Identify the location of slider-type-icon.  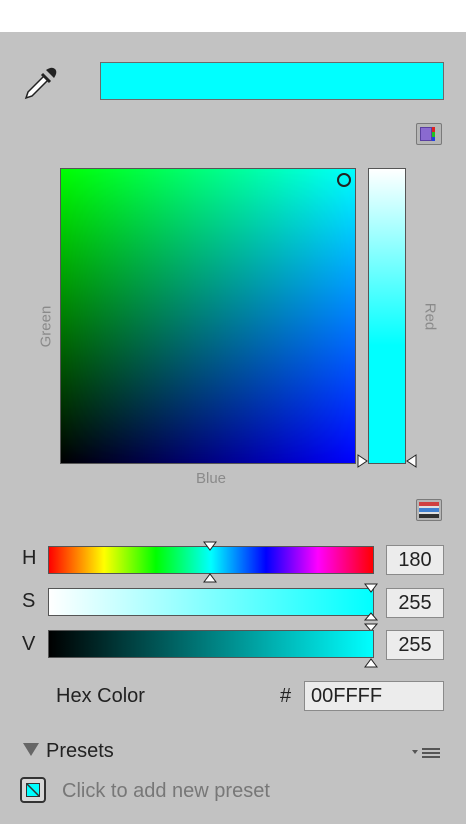
(429, 510).